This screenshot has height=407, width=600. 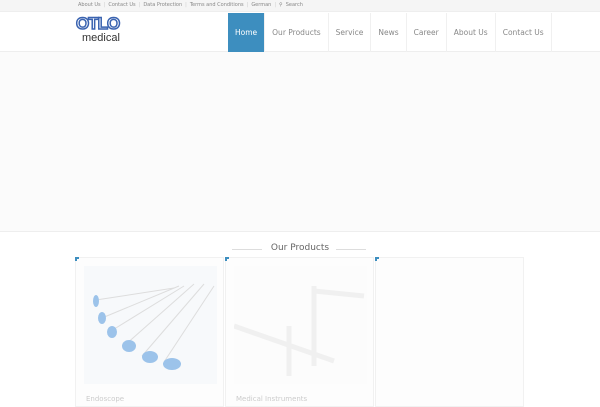 I want to click on divider-right, so click(x=351, y=249).